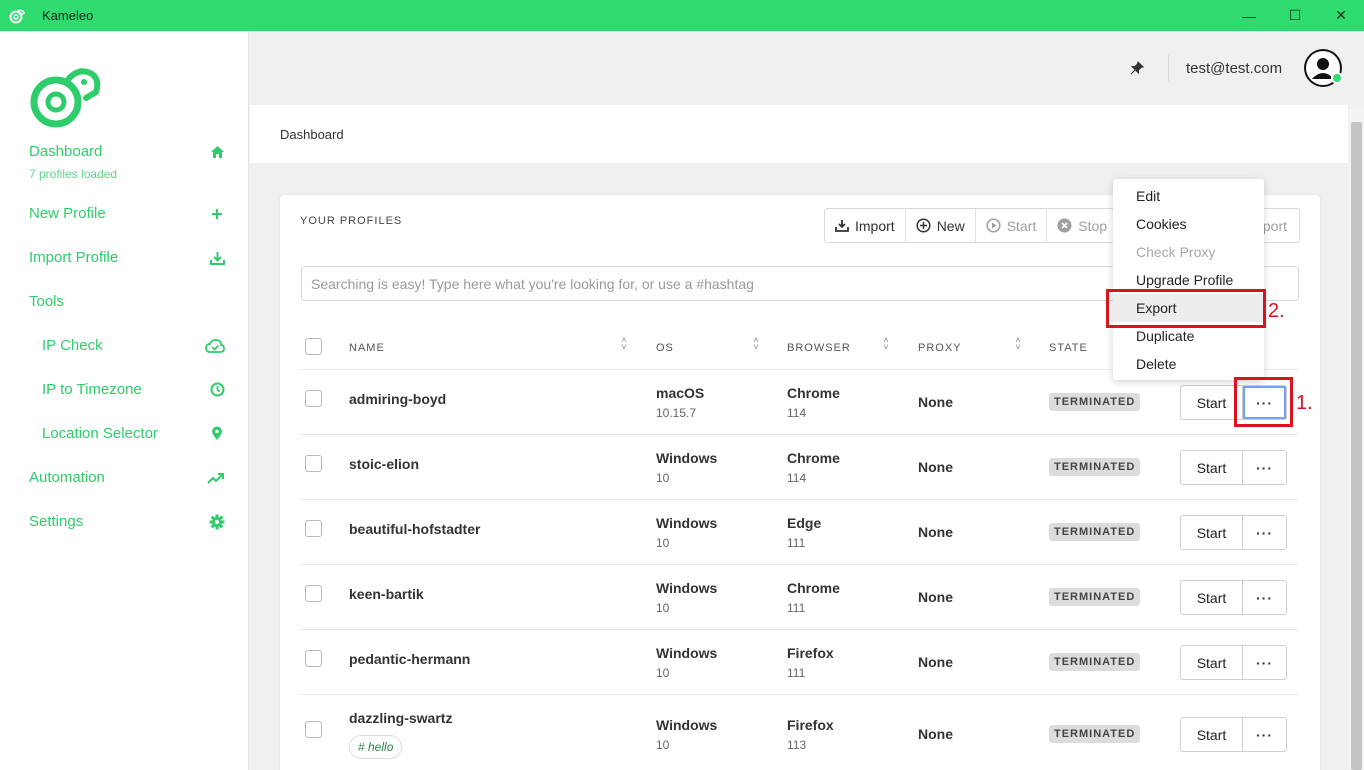 The width and height of the screenshot is (1364, 770). I want to click on nav-dashboard: Dashboard, so click(127, 151).